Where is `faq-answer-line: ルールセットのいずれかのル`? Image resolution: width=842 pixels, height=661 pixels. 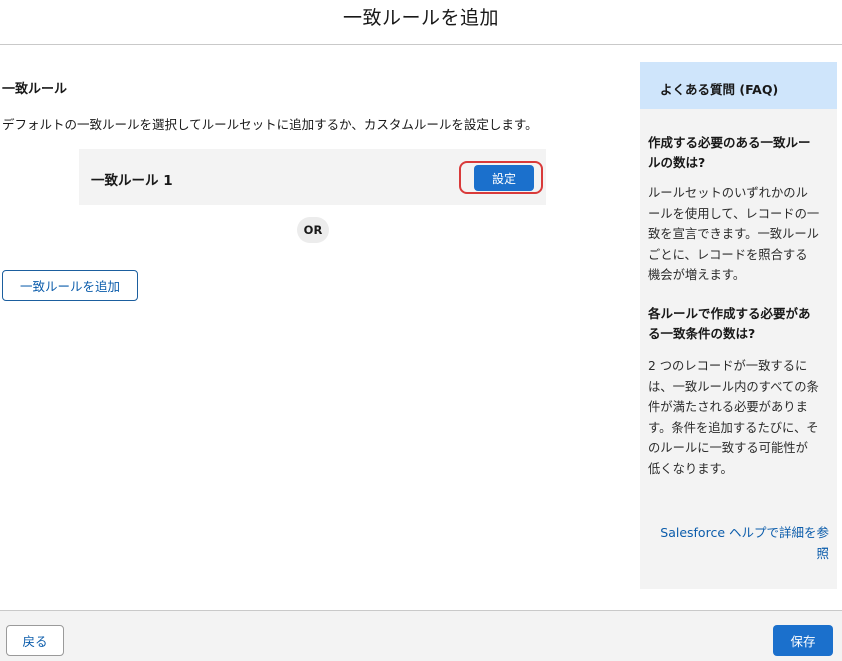 faq-answer-line: ルールセットのいずれかのル is located at coordinates (728, 193).